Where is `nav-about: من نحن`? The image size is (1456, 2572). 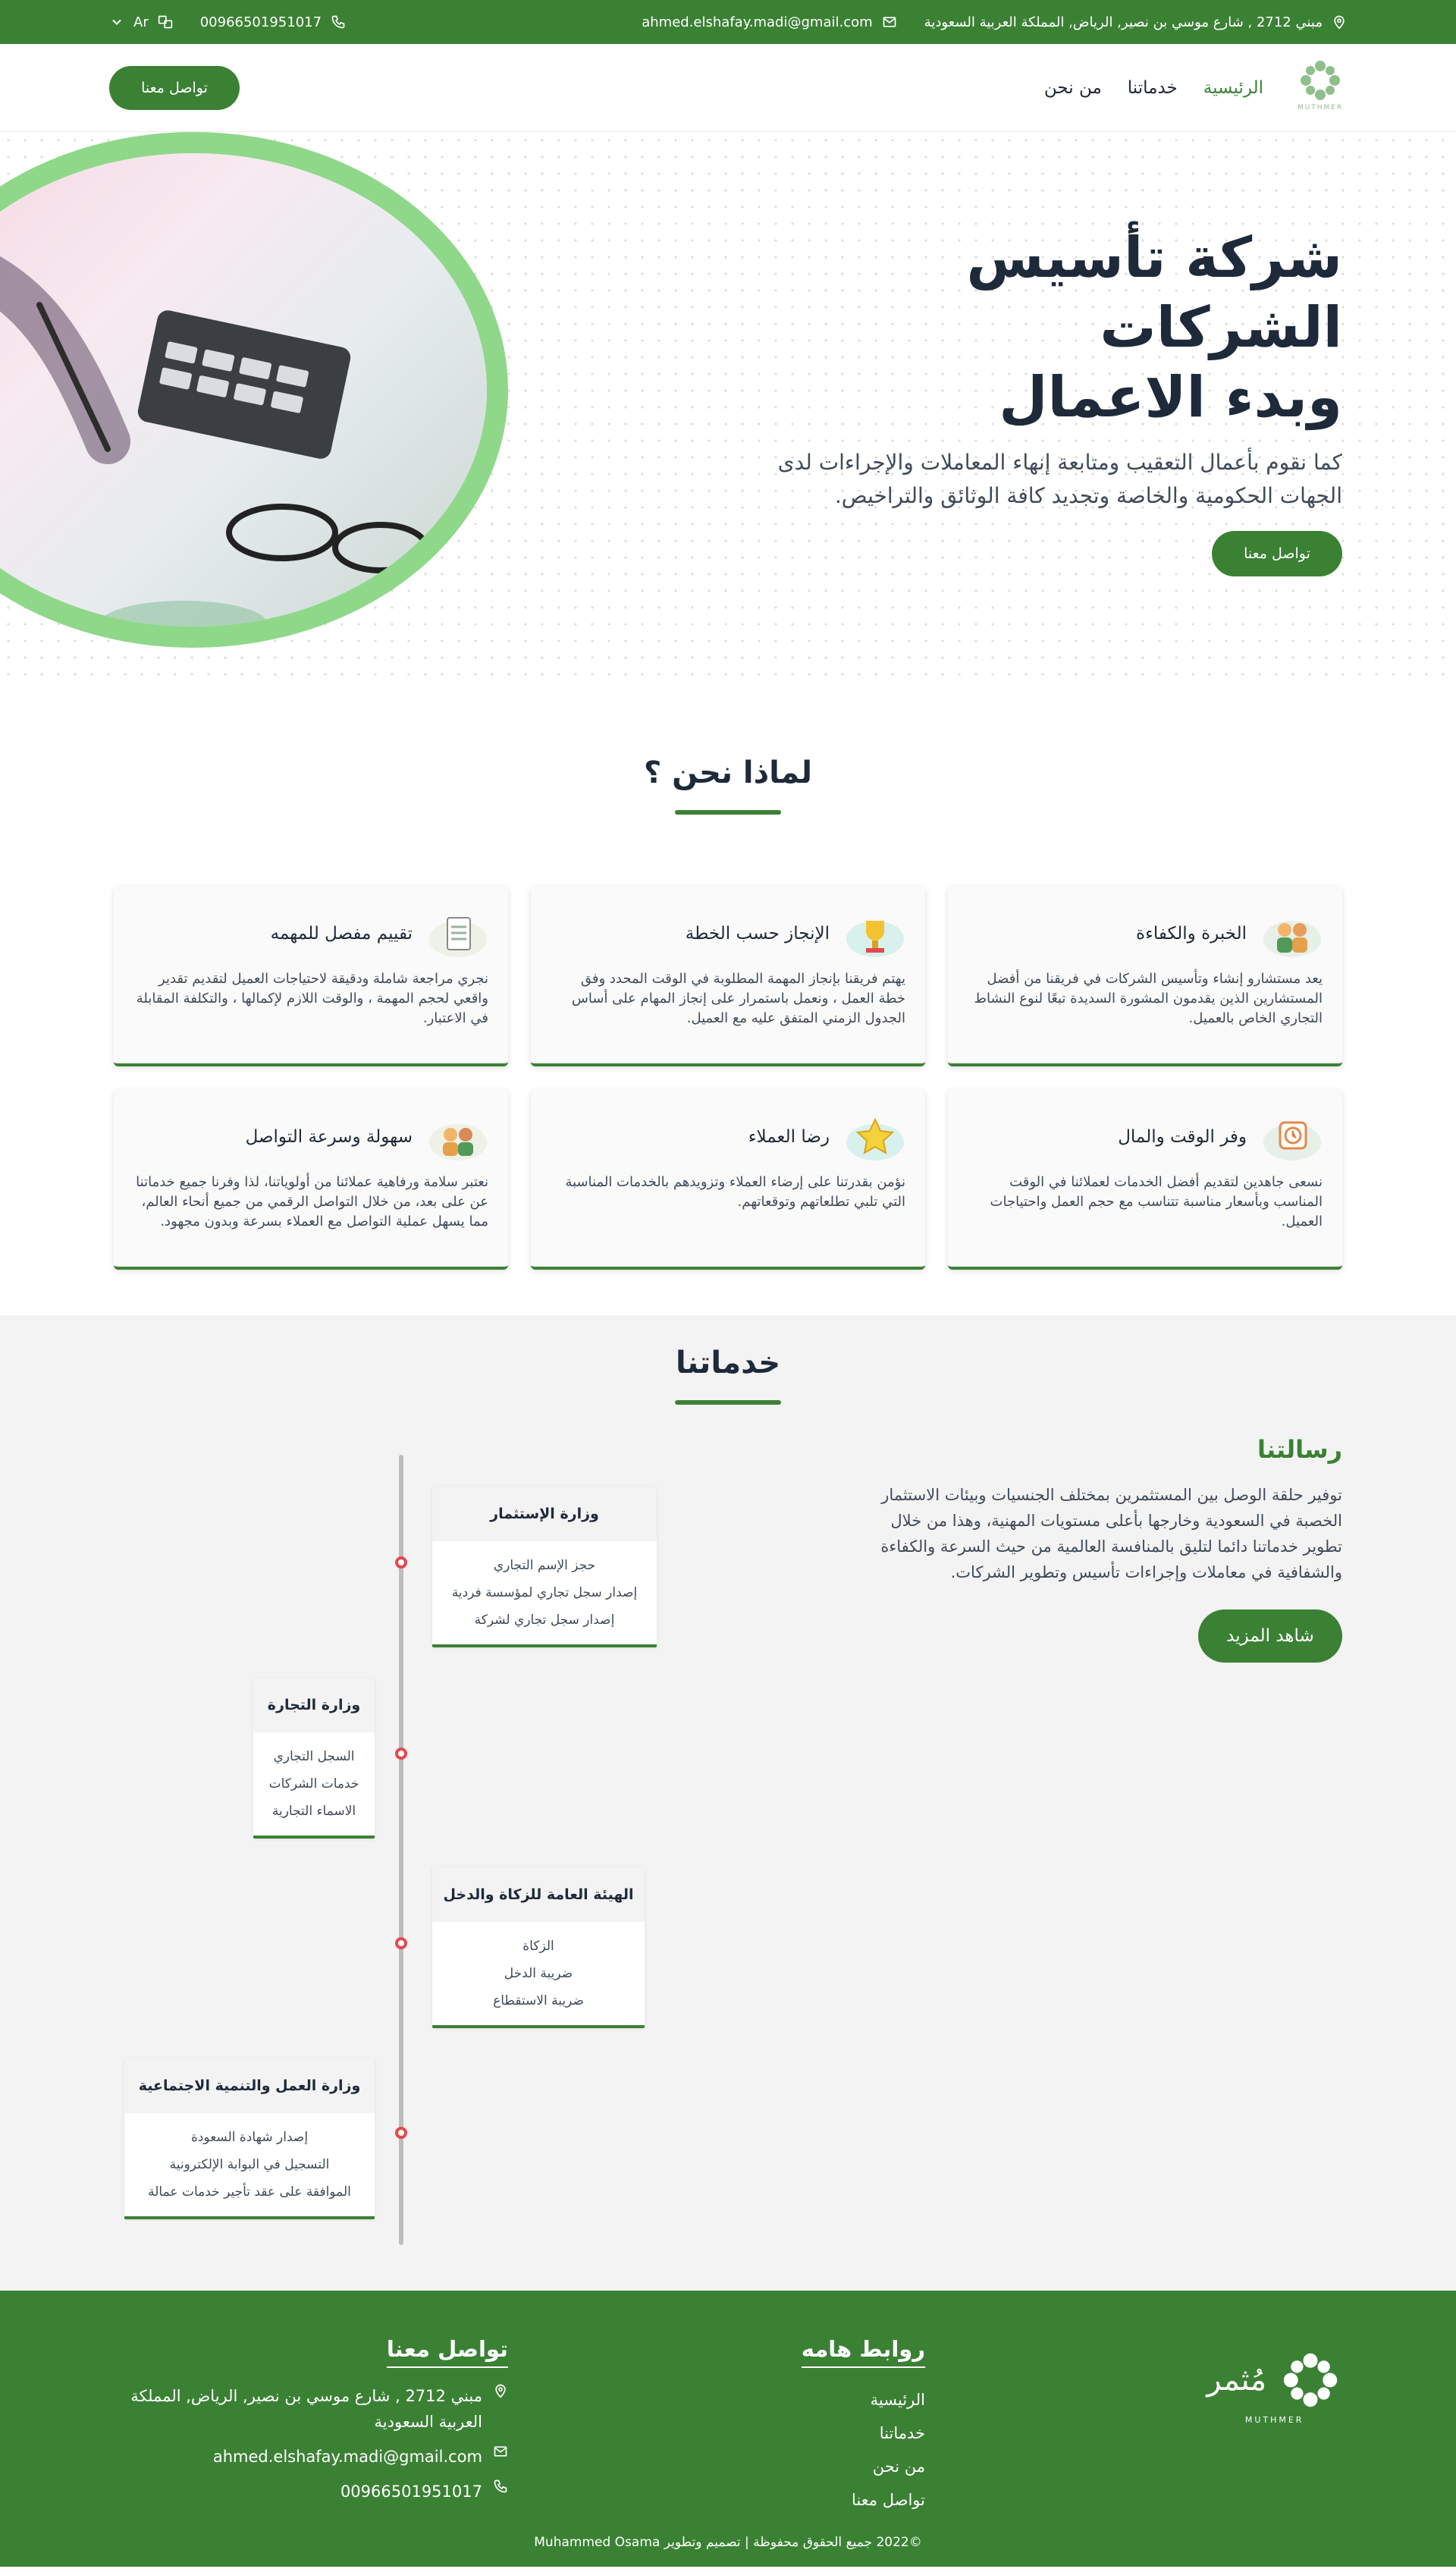 nav-about: من نحن is located at coordinates (1073, 88).